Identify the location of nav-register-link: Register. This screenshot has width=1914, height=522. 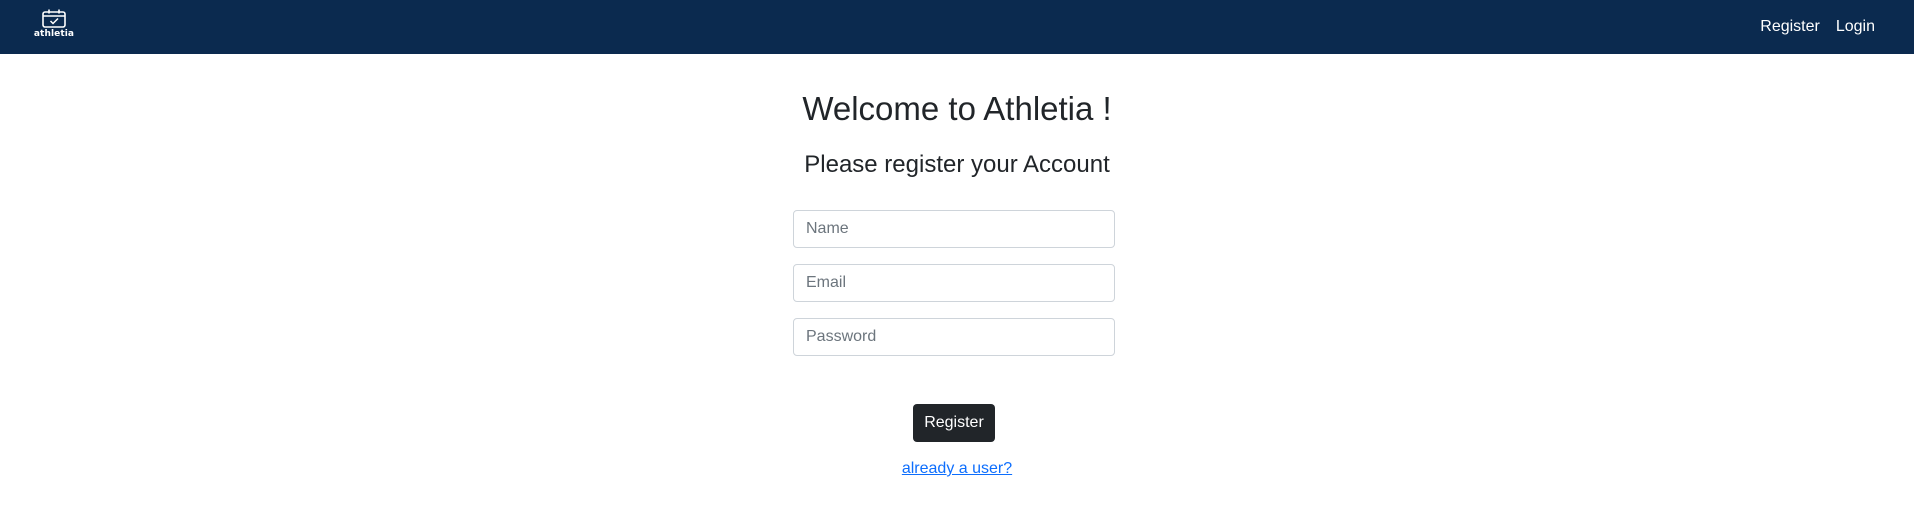
(1790, 27).